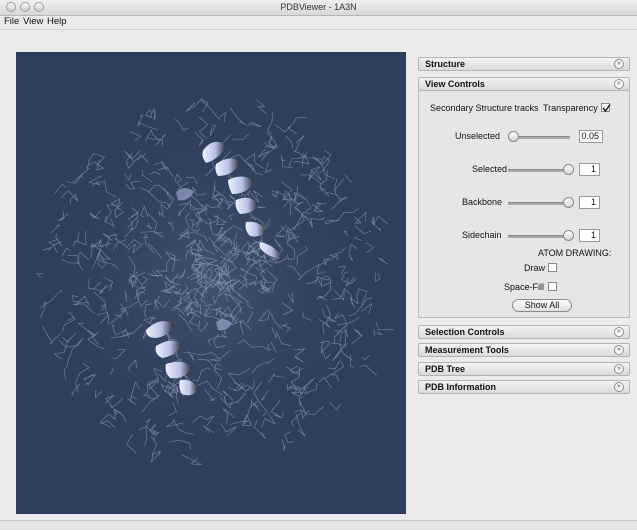  What do you see at coordinates (619, 84) in the screenshot?
I see `double-chevron-up-icon: «` at bounding box center [619, 84].